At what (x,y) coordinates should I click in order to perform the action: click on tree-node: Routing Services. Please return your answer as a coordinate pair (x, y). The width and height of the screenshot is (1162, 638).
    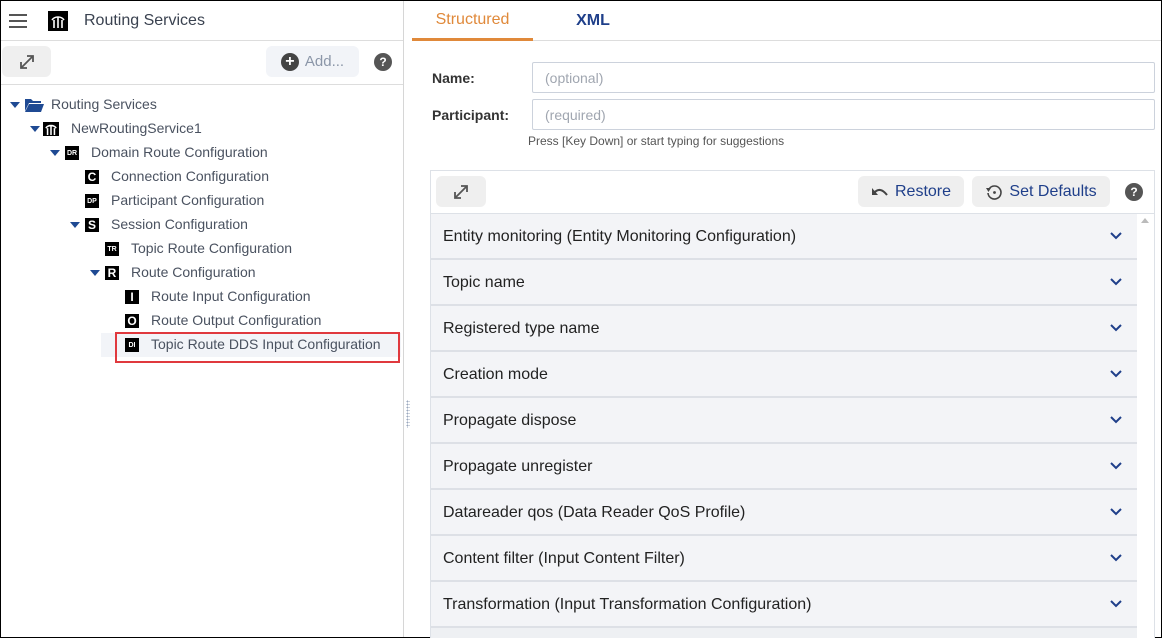
    Looking at the image, I should click on (202, 105).